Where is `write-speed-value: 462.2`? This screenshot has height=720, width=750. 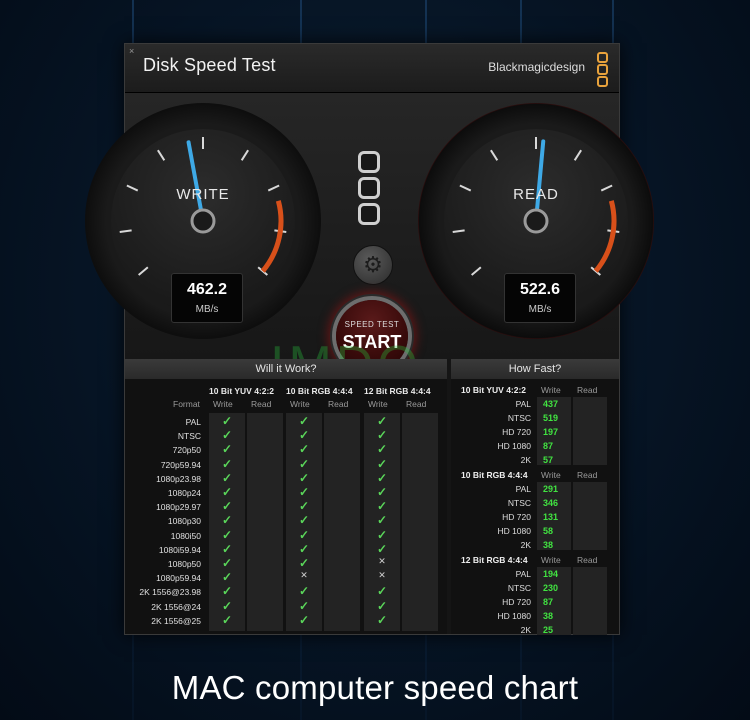
write-speed-value: 462.2 is located at coordinates (207, 289).